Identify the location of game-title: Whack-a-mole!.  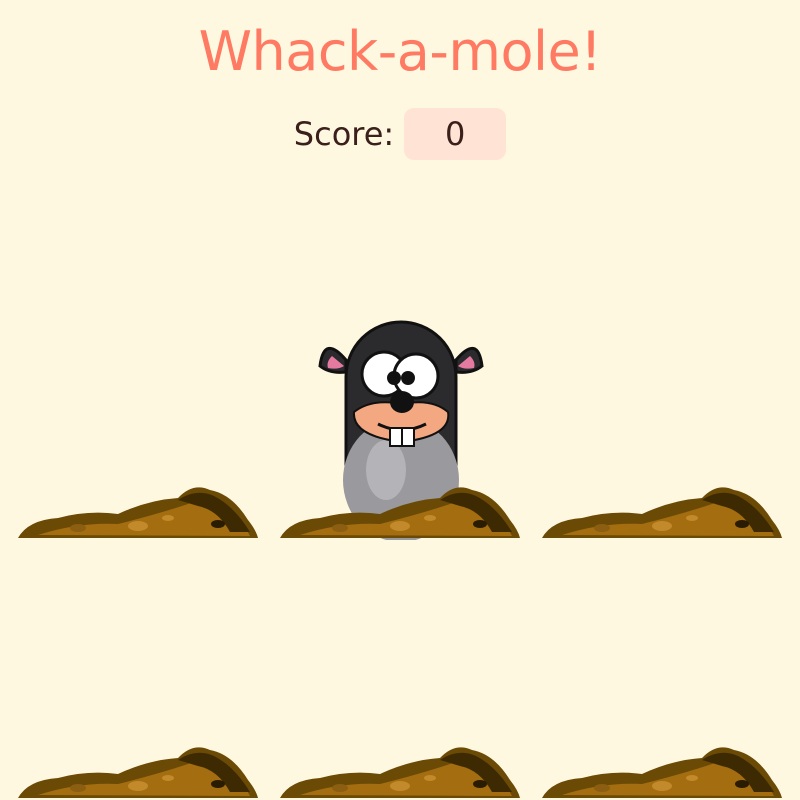
(400, 51).